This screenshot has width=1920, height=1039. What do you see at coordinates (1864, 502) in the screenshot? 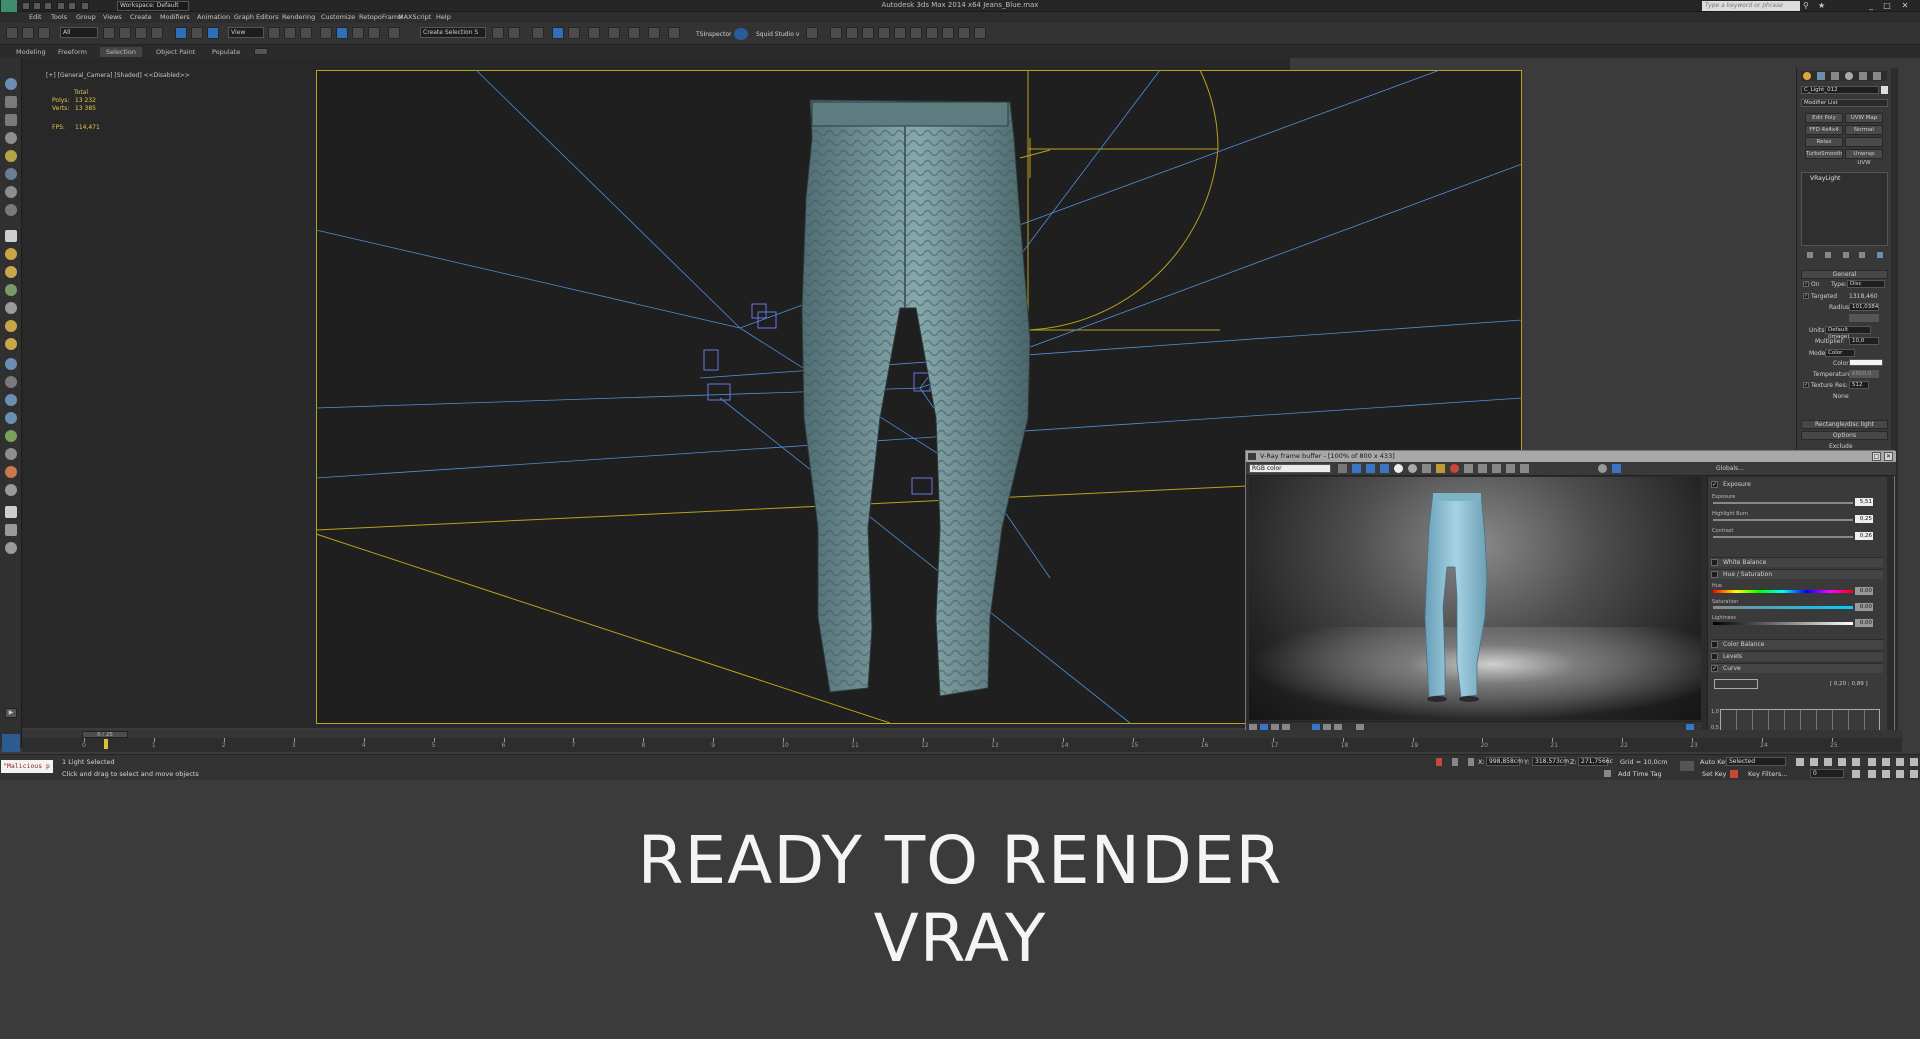
I see `exposure-value: 5,51` at bounding box center [1864, 502].